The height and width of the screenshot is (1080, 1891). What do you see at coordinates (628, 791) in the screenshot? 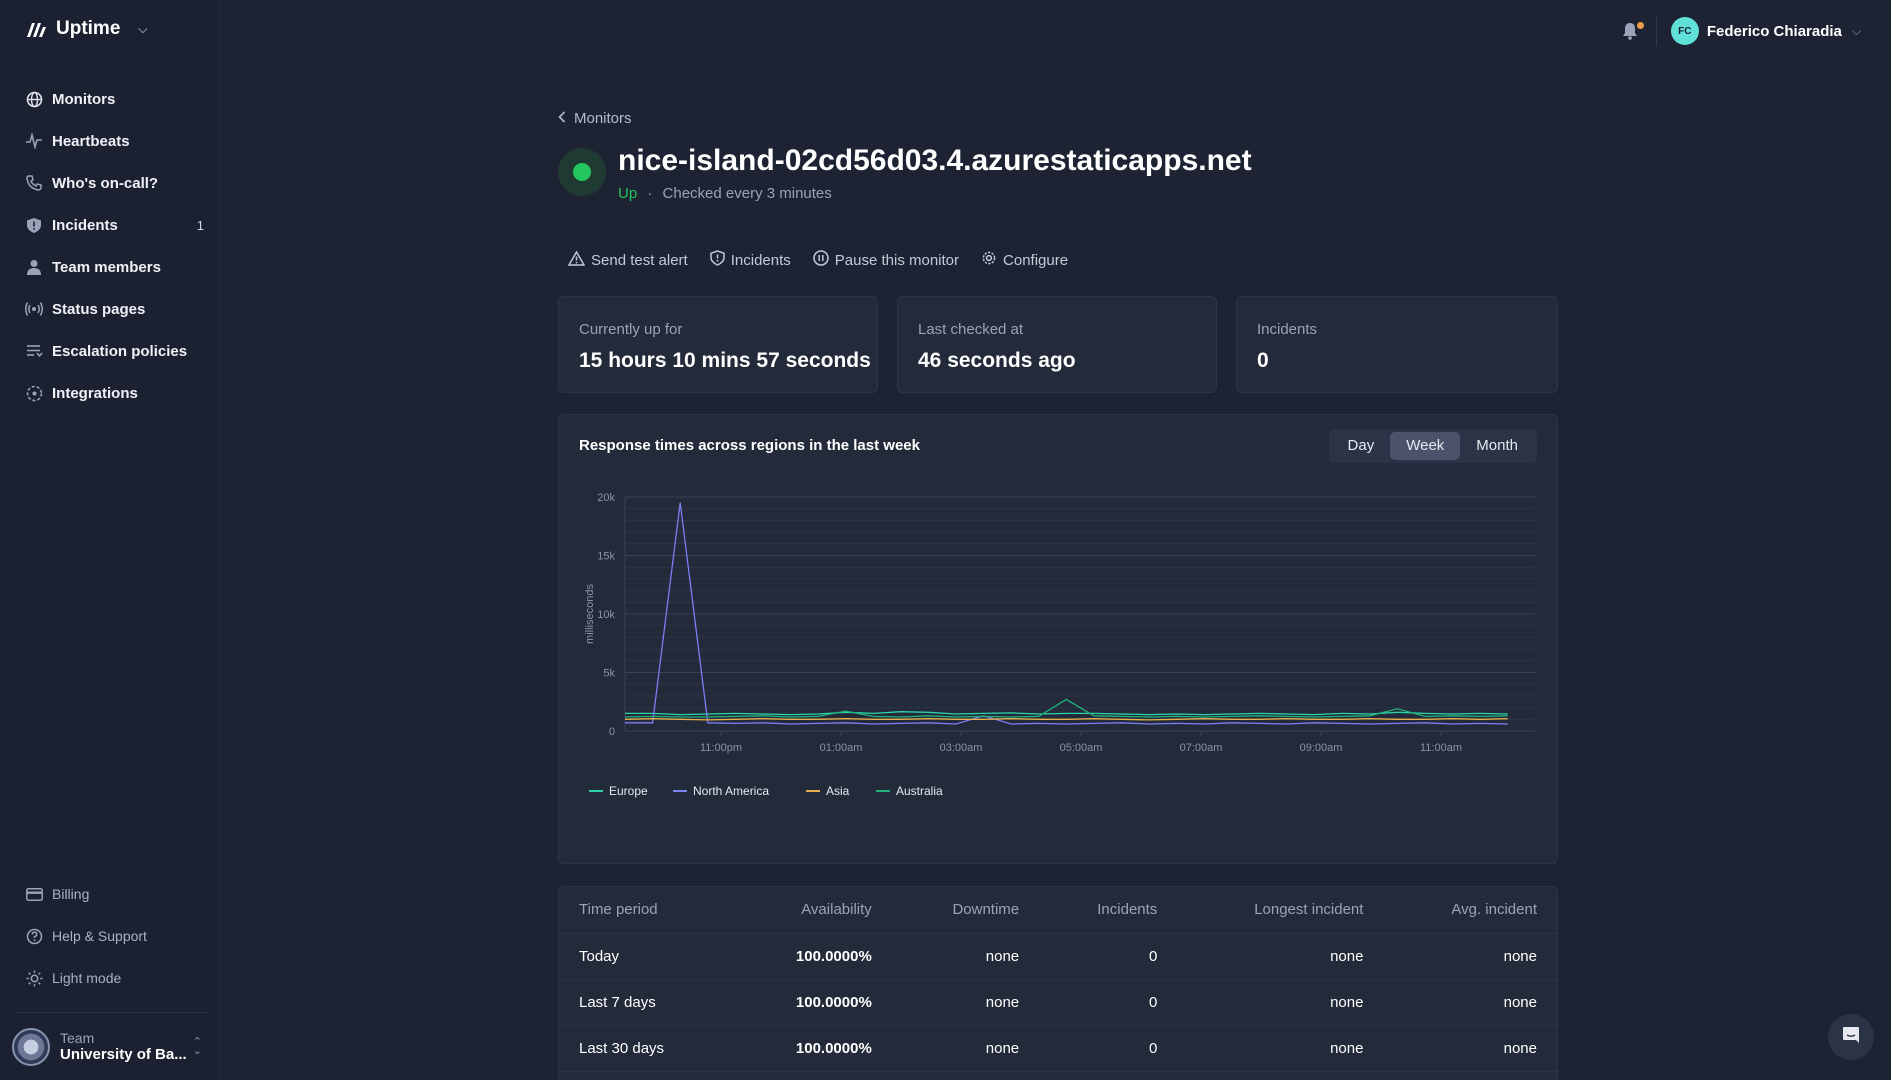
I see `legend-item: Europe` at bounding box center [628, 791].